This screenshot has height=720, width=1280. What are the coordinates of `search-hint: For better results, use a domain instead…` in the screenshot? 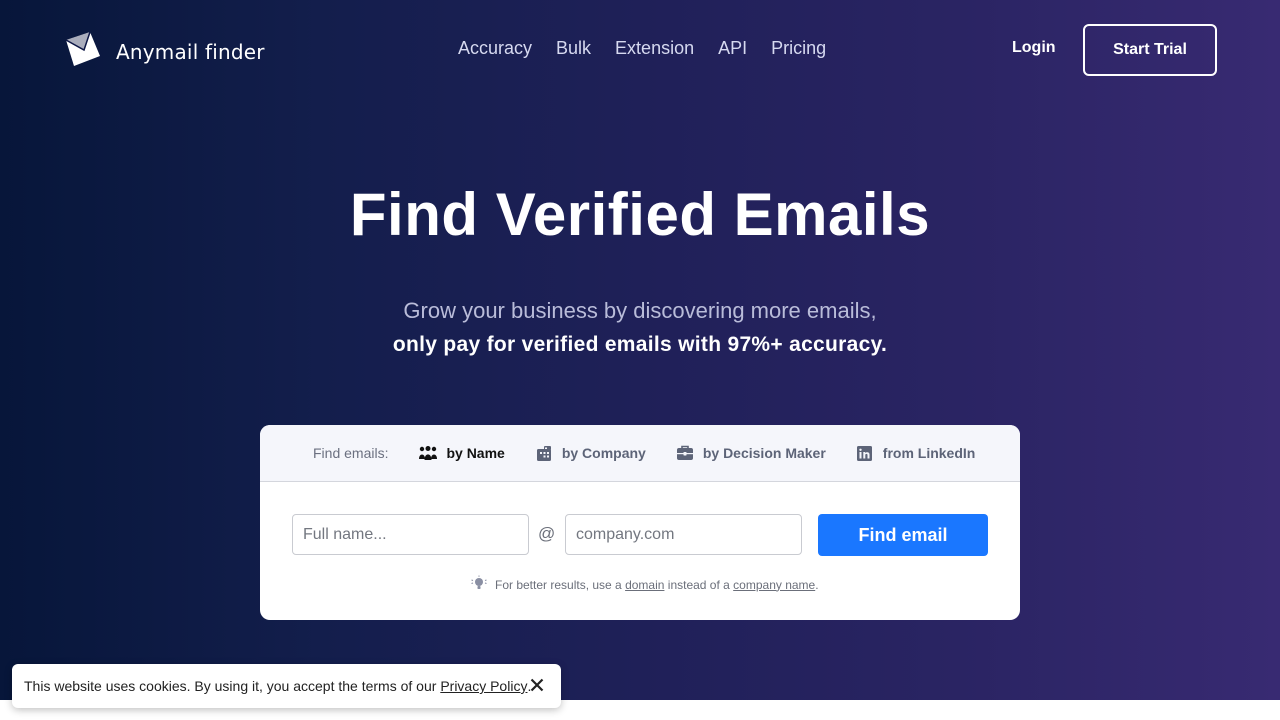 It's located at (644, 584).